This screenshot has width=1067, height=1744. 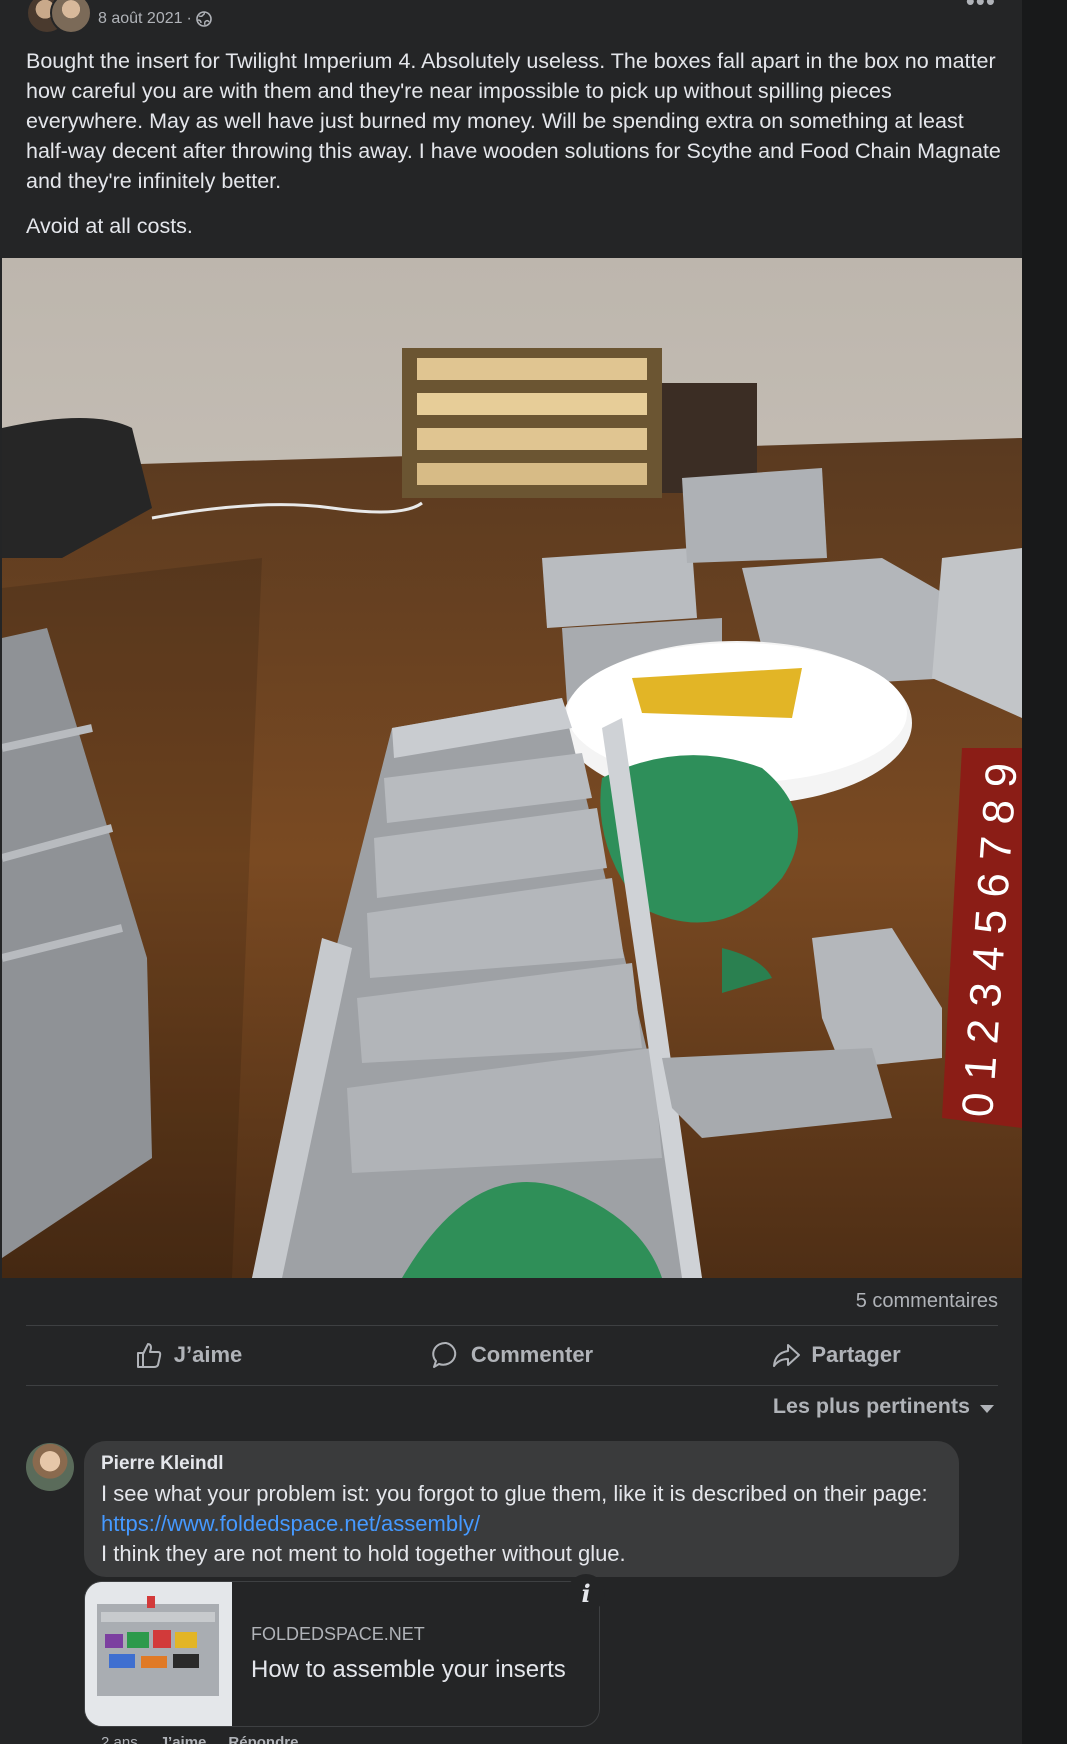 I want to click on comment-reply-link: Répondre, so click(x=263, y=1739).